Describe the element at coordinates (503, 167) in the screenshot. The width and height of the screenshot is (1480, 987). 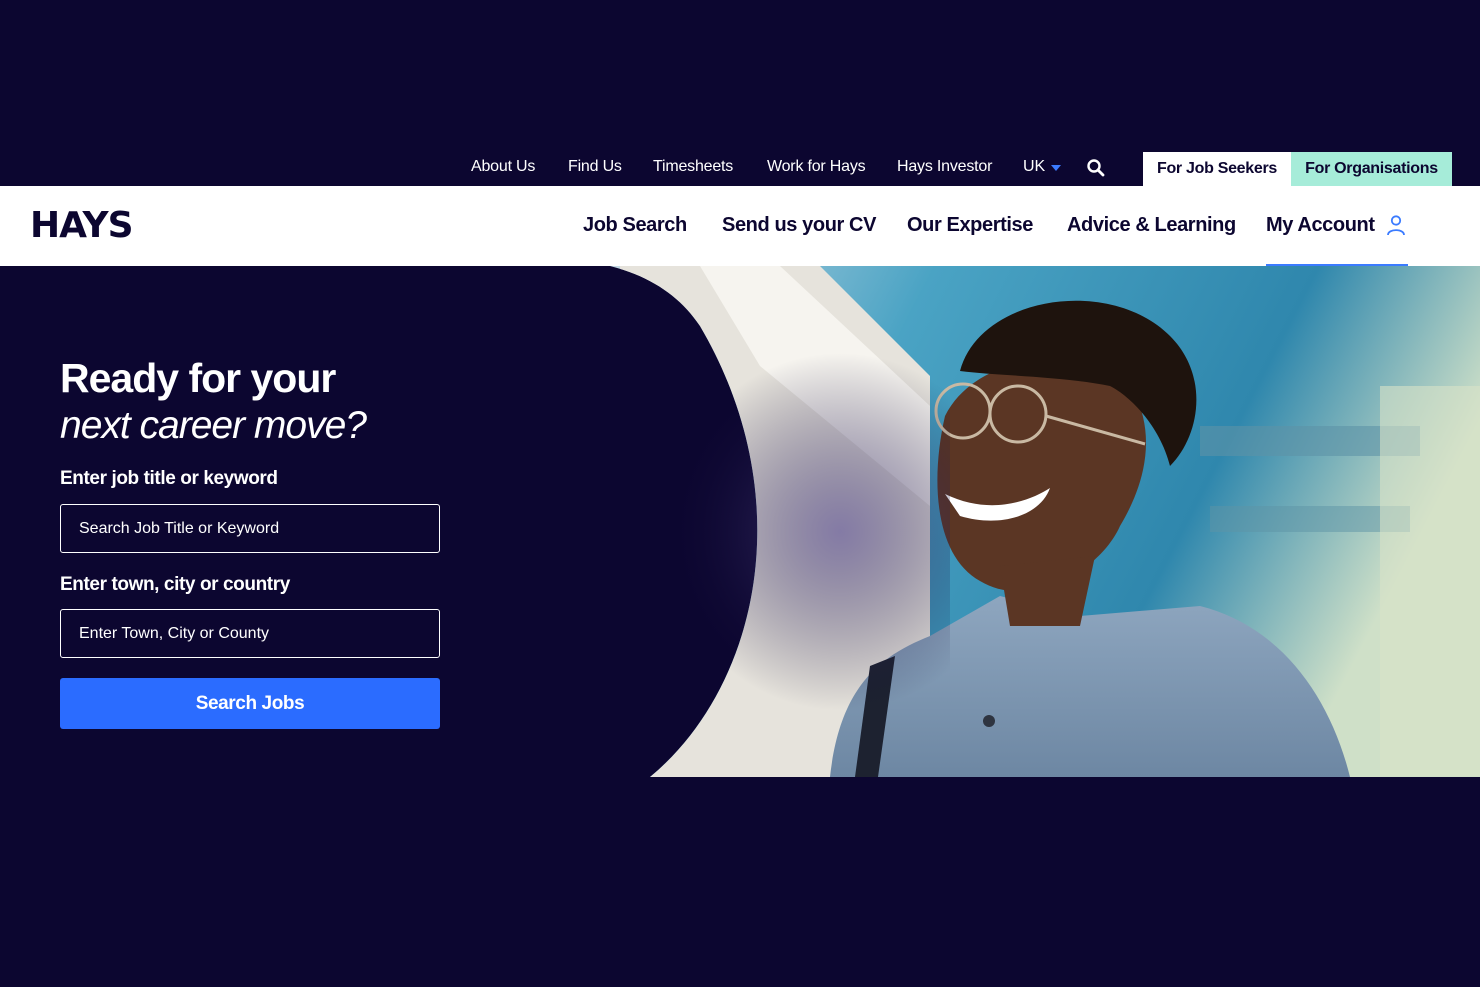
I see `util-link-about-us: About Us` at that location.